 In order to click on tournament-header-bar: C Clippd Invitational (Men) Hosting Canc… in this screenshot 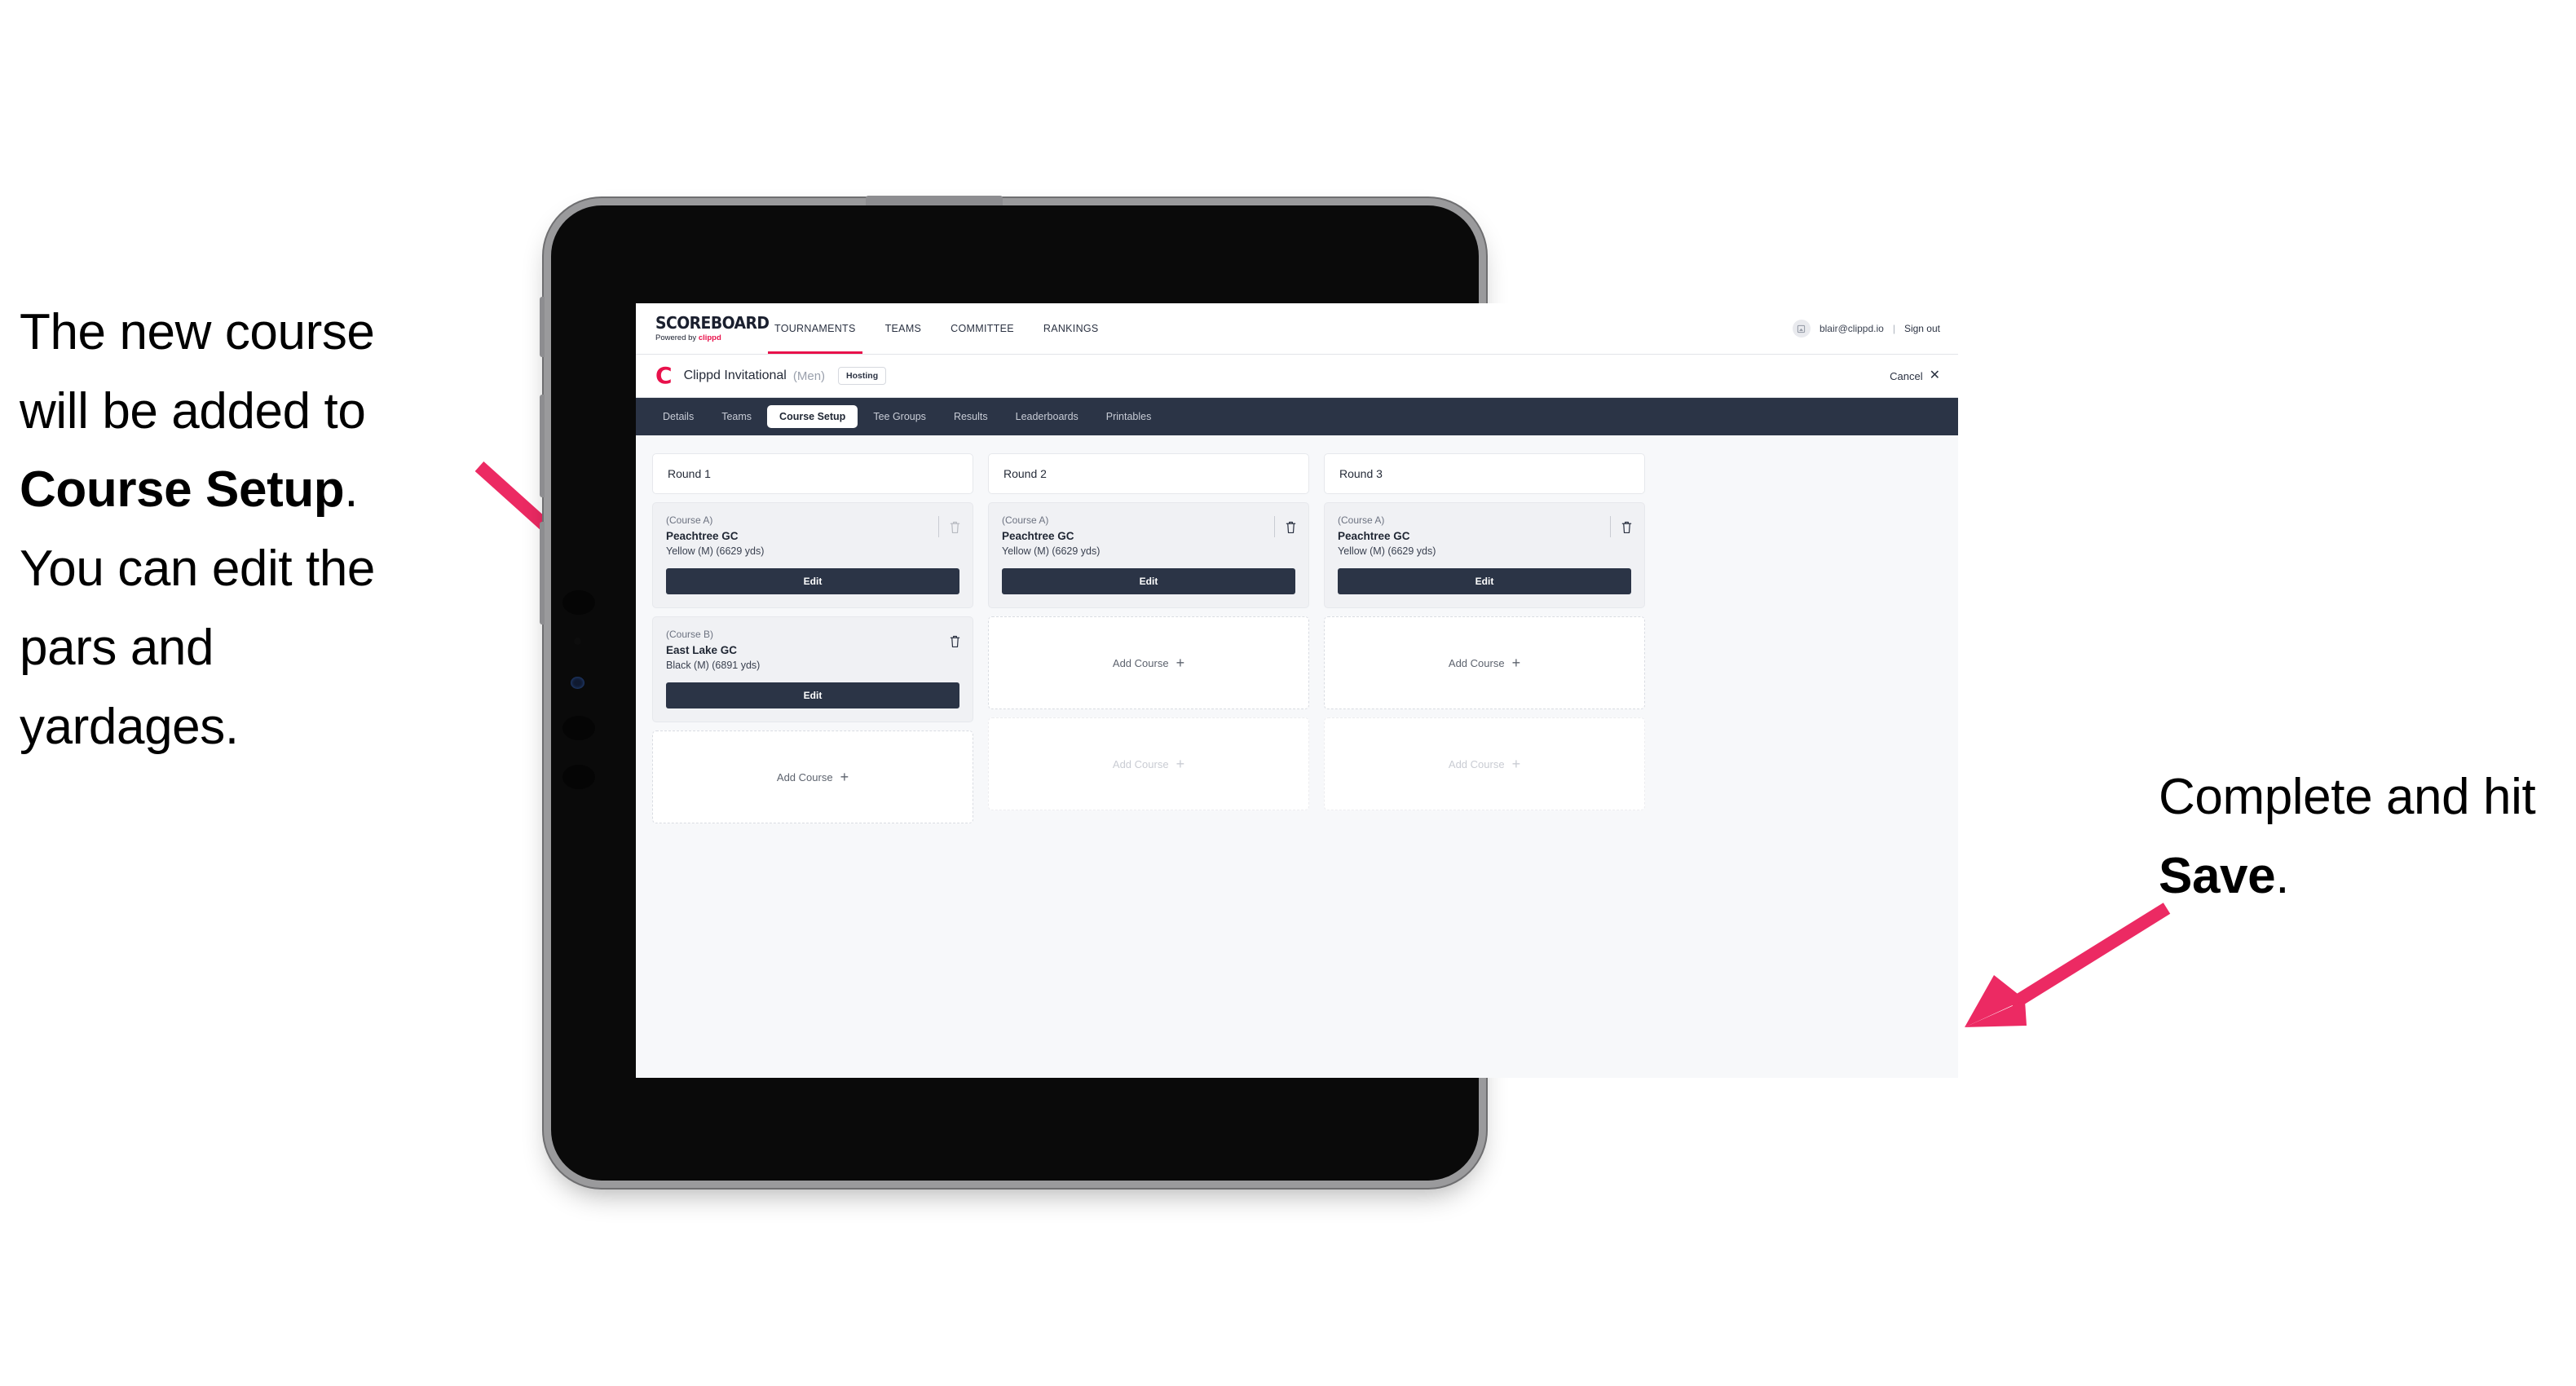, I will do `click(1297, 377)`.